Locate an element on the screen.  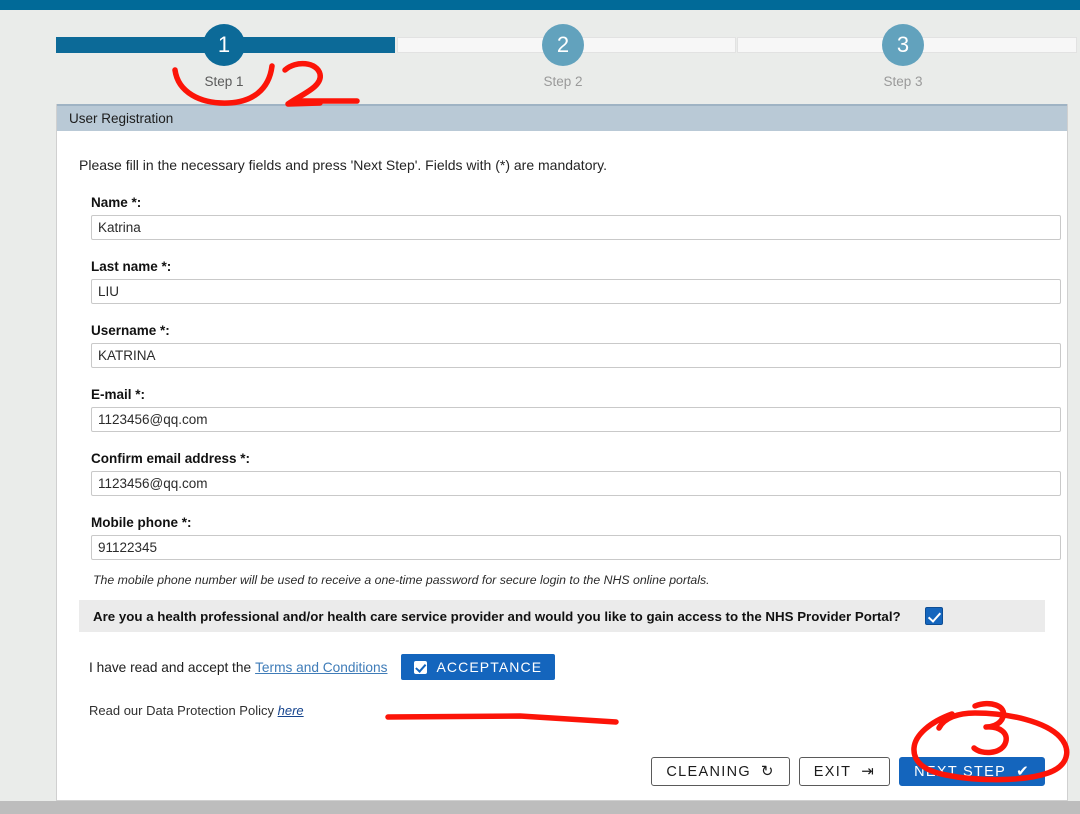
top-accent-bar is located at coordinates (540, 5).